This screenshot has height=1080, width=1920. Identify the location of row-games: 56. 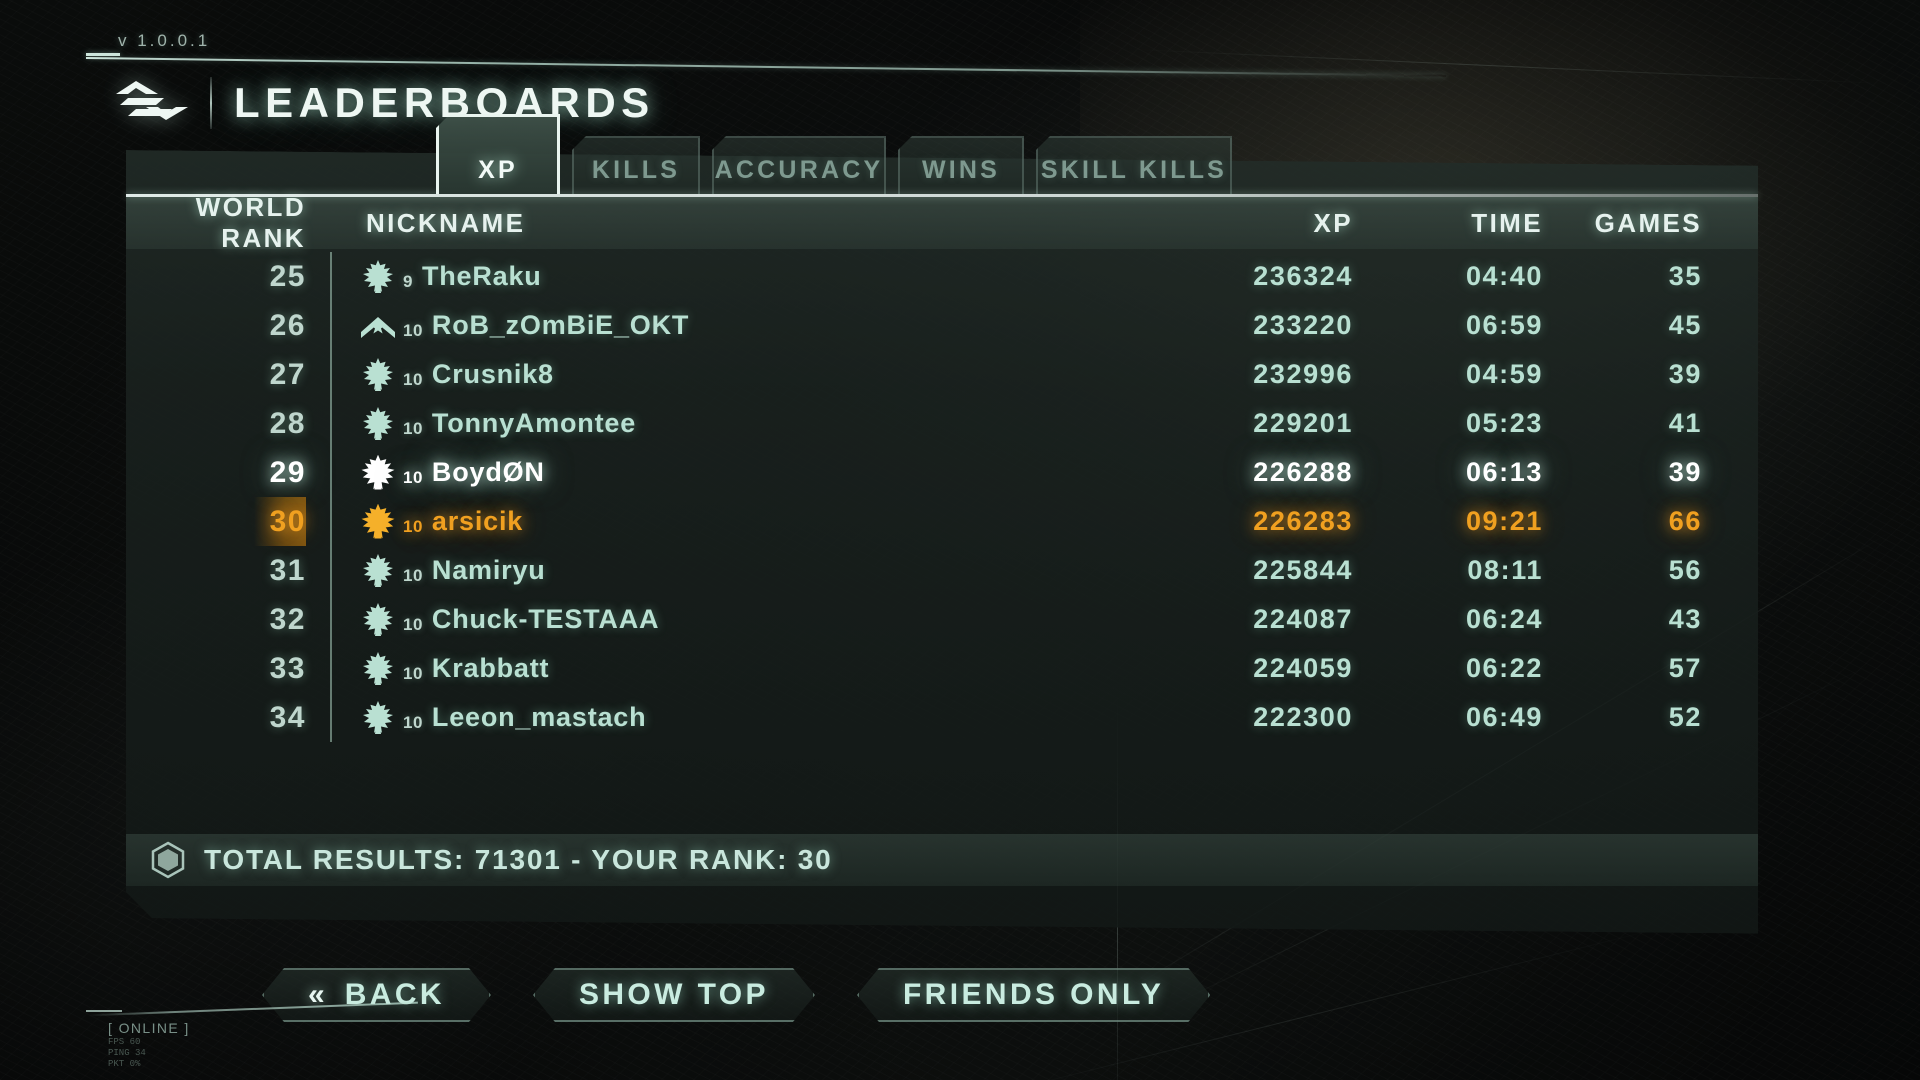
(1685, 570).